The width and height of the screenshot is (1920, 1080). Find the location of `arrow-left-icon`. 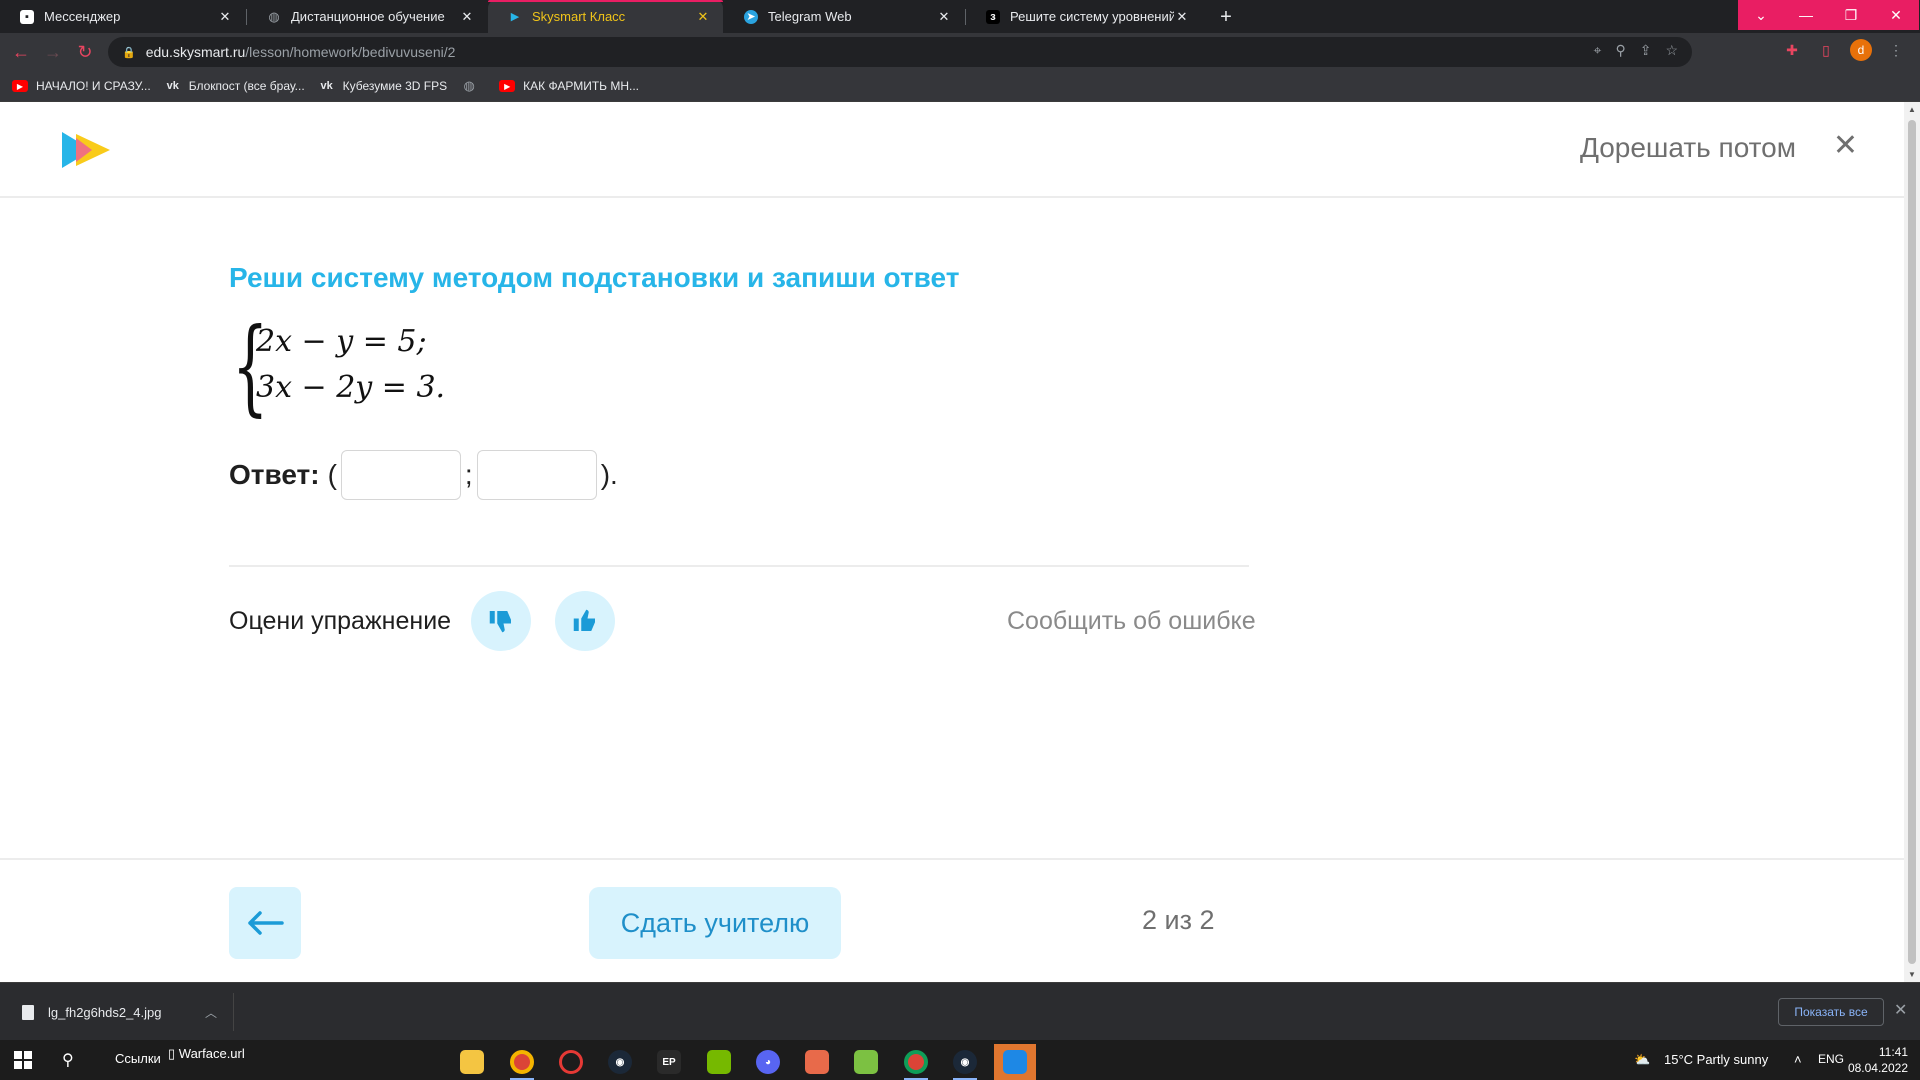

arrow-left-icon is located at coordinates (266, 923).